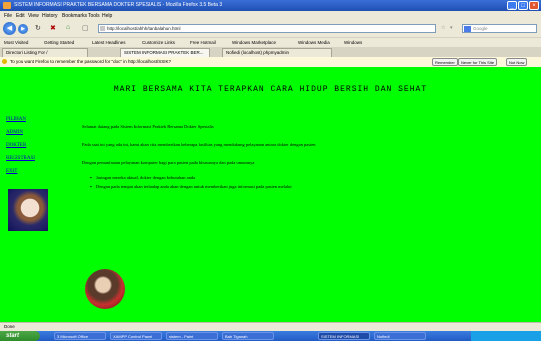 The image size is (541, 341). I want to click on url-text: http://localhost/ahhh/tanbalahun.html, so click(144, 28).